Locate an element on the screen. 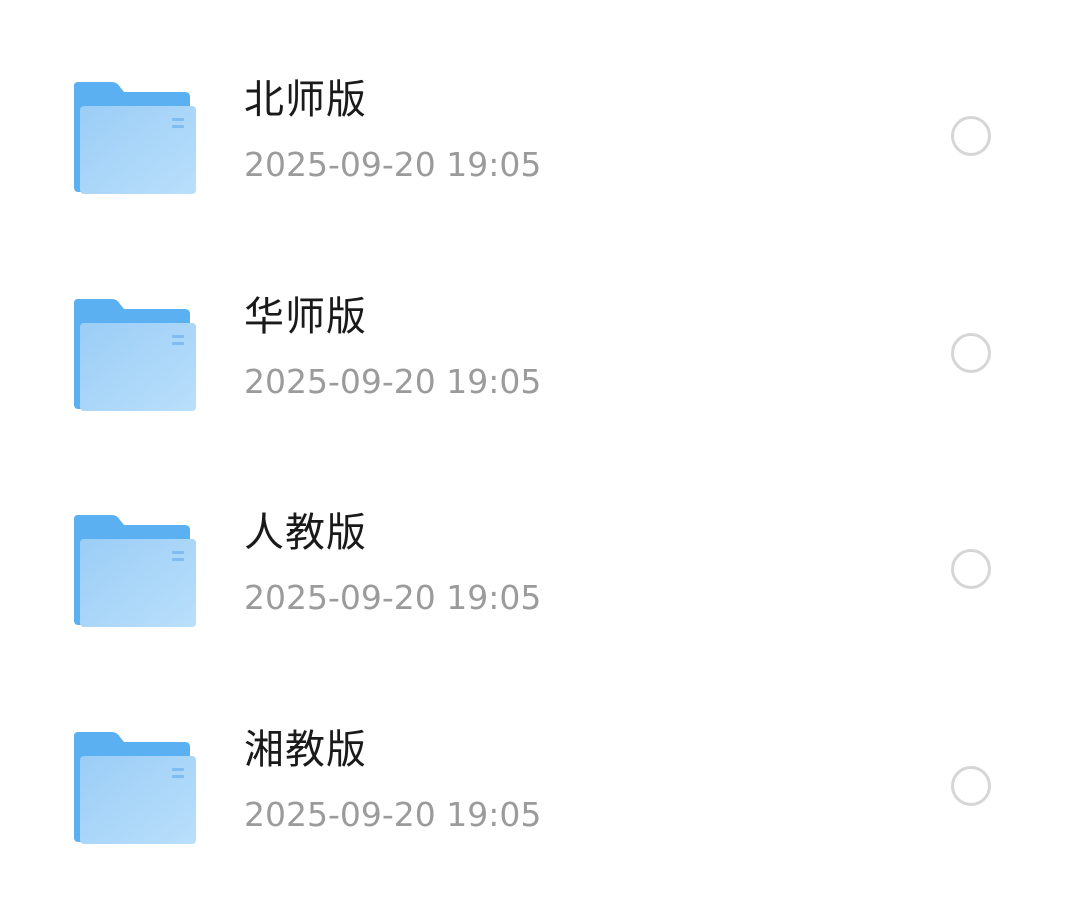 This screenshot has height=923, width=1080. folder-name: 湘教版 is located at coordinates (305, 750).